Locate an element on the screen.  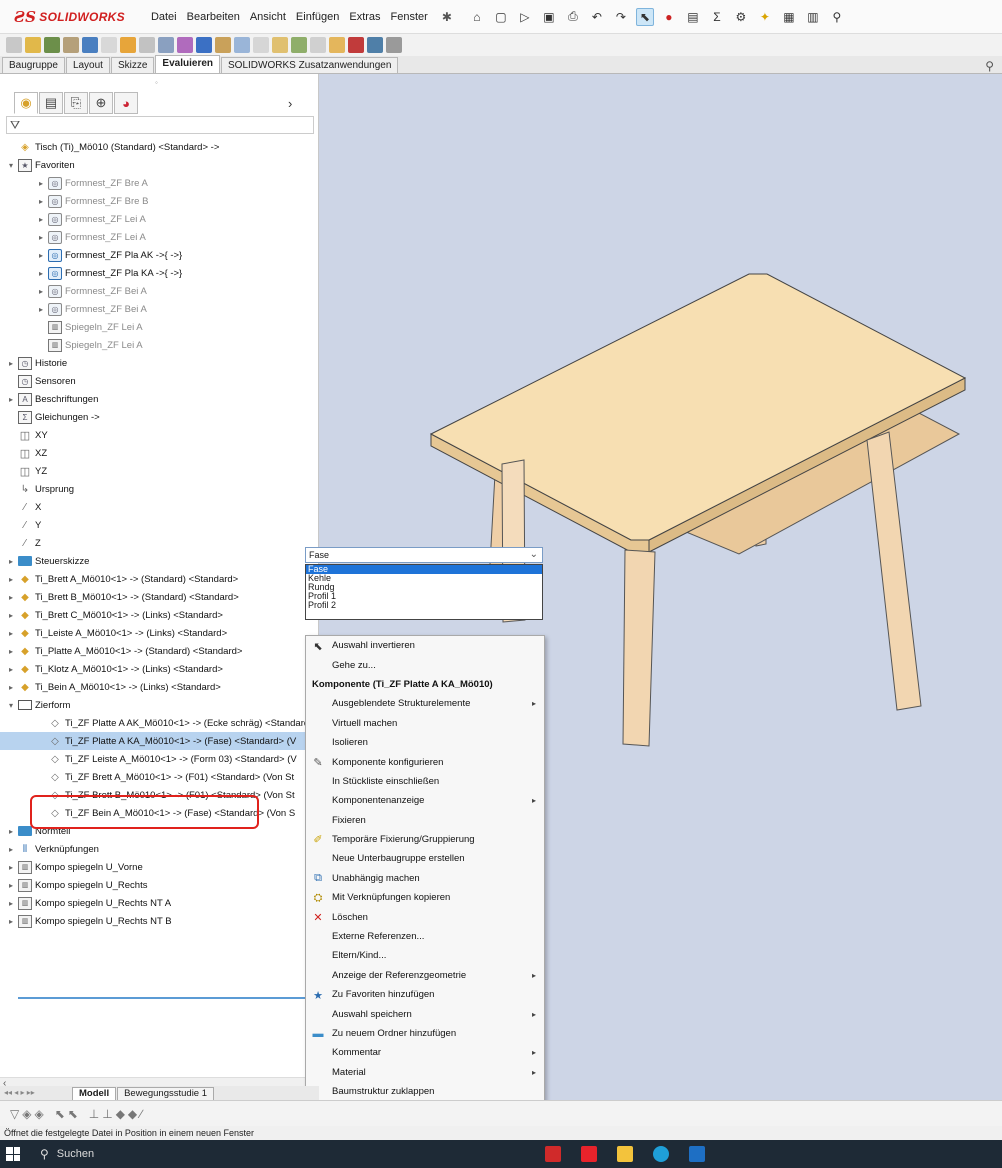
profile-select: Fase ⌄ is located at coordinates (424, 555).